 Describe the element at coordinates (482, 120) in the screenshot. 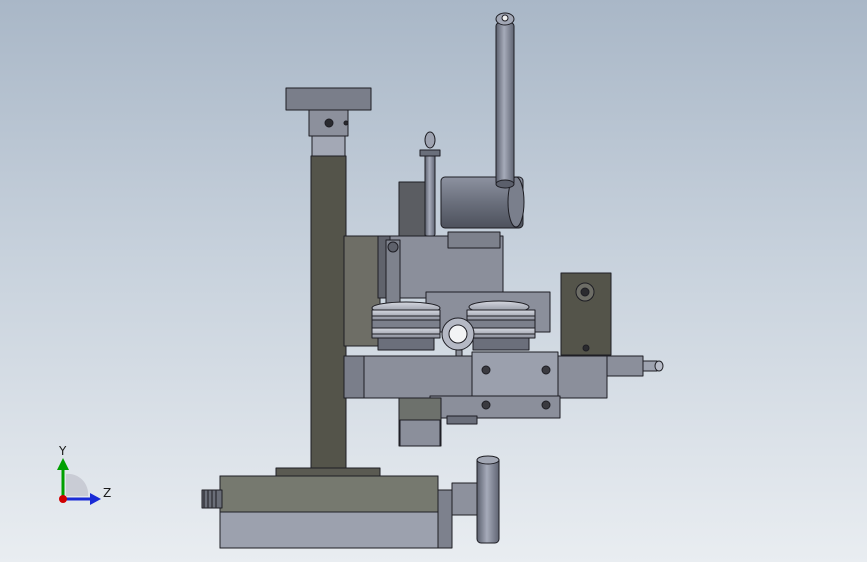

I see `lever-arm` at that location.